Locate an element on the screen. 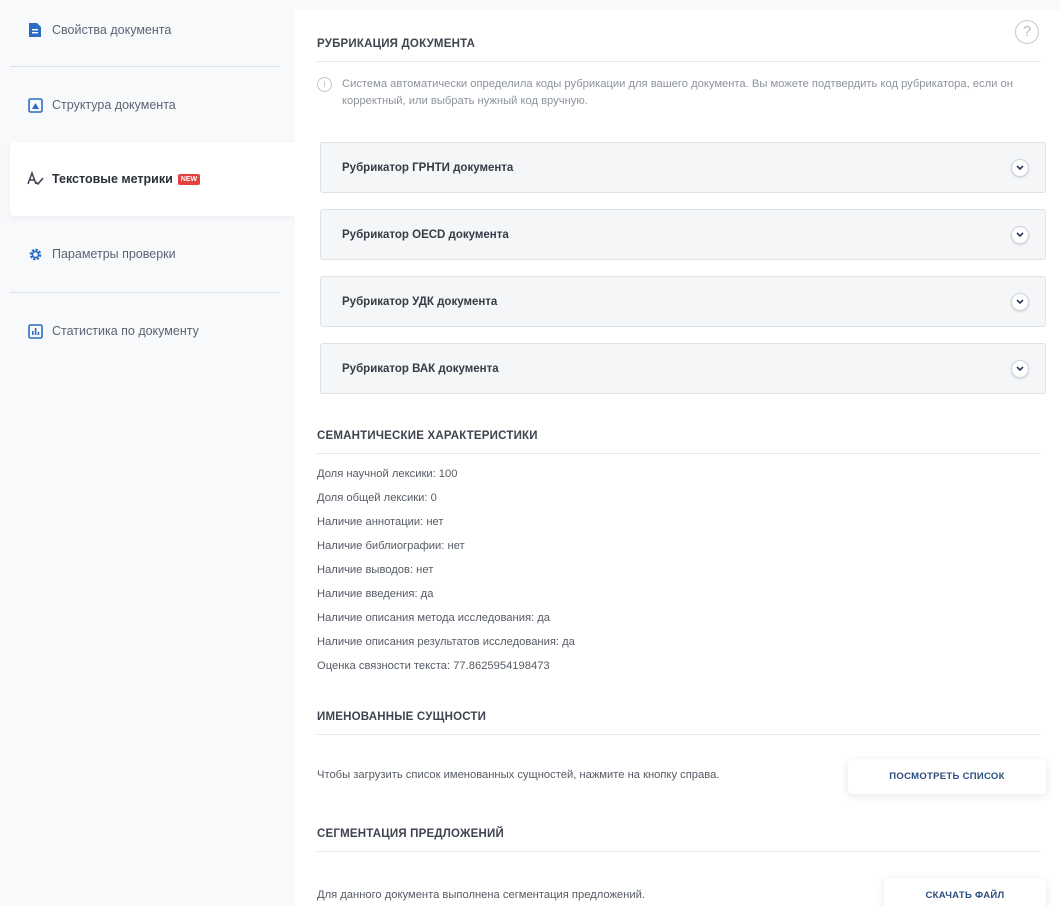  bar-chart-icon is located at coordinates (35, 331).